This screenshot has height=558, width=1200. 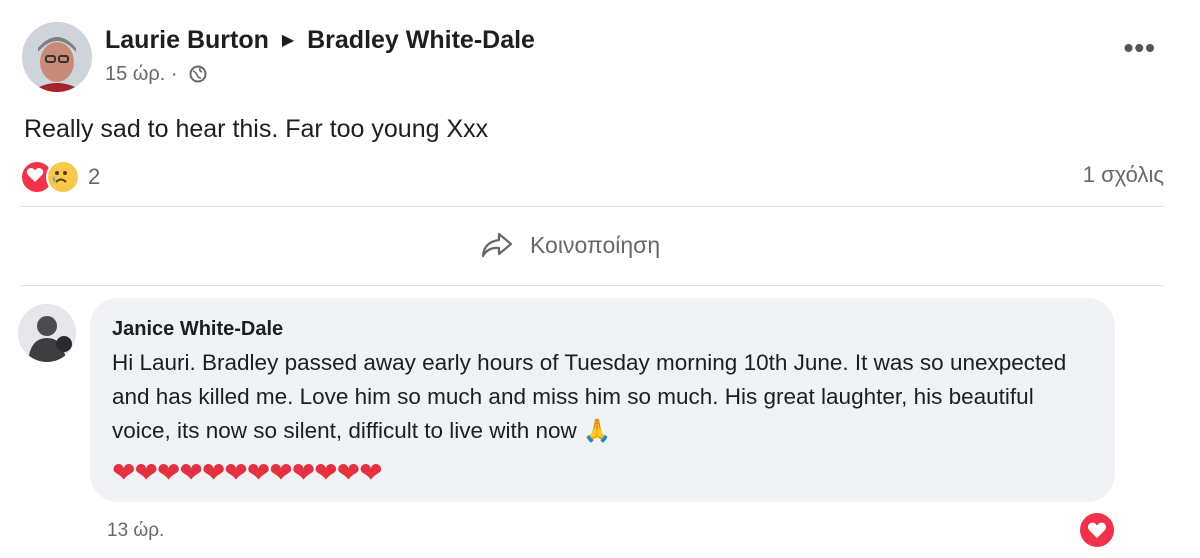 I want to click on author-name: Laurie Burton, so click(x=187, y=40).